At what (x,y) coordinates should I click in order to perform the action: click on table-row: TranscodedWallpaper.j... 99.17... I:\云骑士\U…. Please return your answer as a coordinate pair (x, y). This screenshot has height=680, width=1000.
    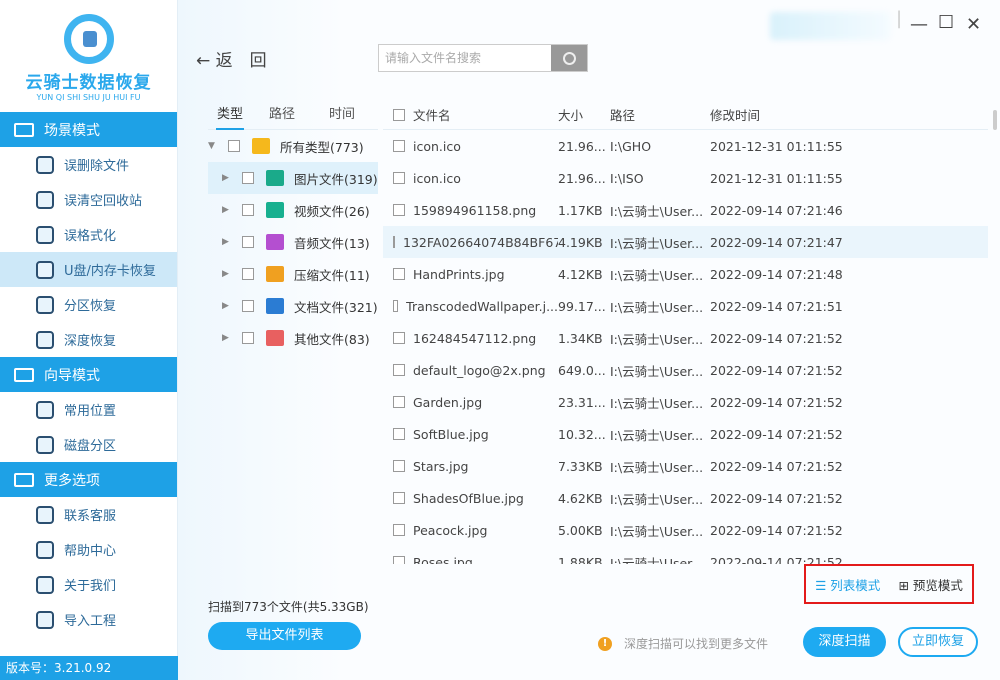
    Looking at the image, I should click on (685, 306).